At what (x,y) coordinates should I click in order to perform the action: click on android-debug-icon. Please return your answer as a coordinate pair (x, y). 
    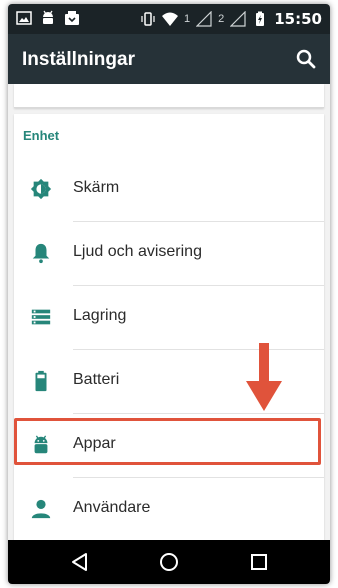
    Looking at the image, I should click on (48, 17).